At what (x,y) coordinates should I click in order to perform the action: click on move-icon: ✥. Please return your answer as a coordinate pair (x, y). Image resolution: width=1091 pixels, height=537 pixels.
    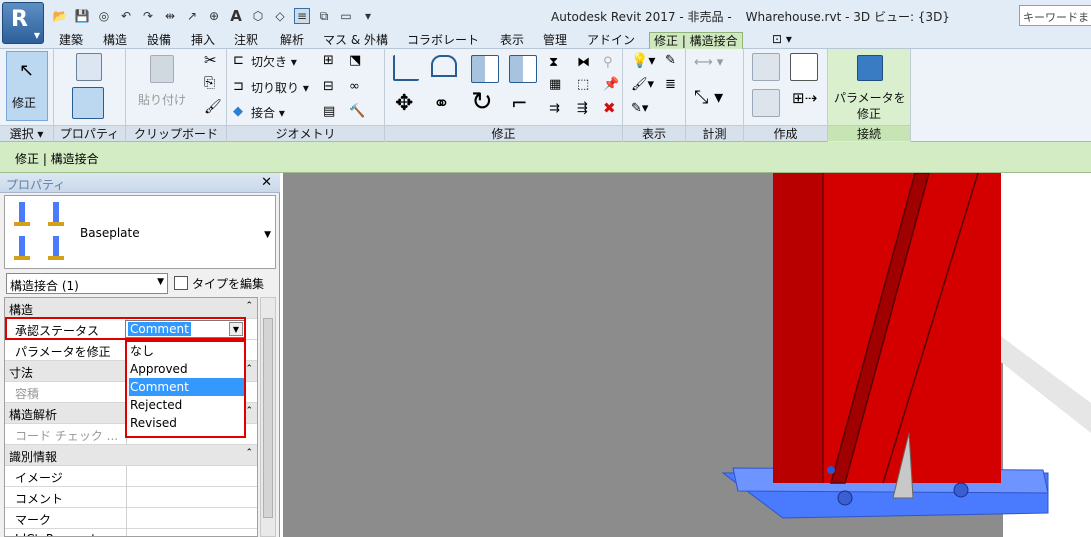
    Looking at the image, I should click on (404, 103).